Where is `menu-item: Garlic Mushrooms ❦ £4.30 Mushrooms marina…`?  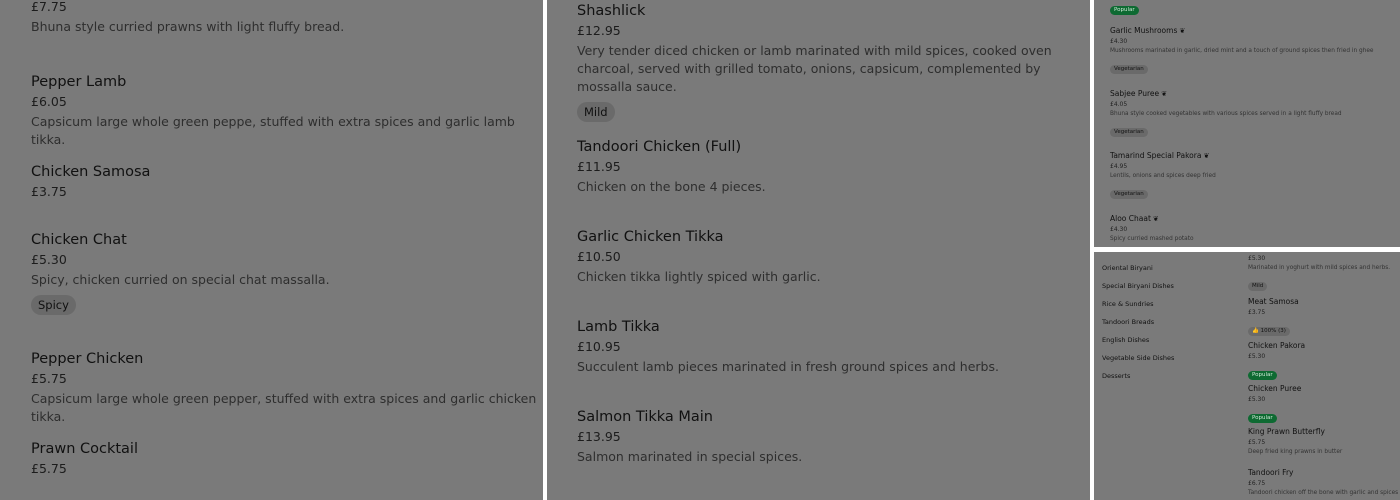 menu-item: Garlic Mushrooms ❦ £4.30 Mushrooms marina… is located at coordinates (1241, 50).